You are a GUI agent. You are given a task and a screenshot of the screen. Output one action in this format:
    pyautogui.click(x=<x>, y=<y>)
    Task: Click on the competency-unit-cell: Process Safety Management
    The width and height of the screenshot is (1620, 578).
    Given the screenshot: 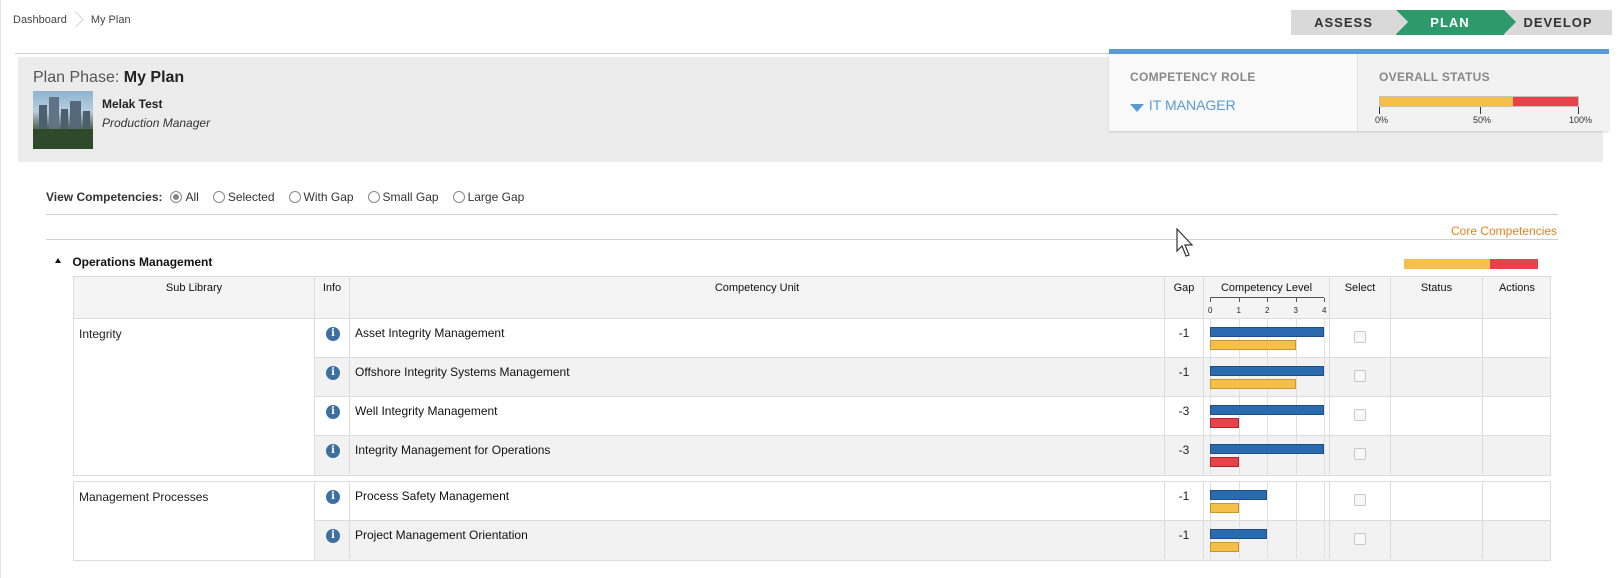 What is the action you would take?
    pyautogui.click(x=757, y=501)
    